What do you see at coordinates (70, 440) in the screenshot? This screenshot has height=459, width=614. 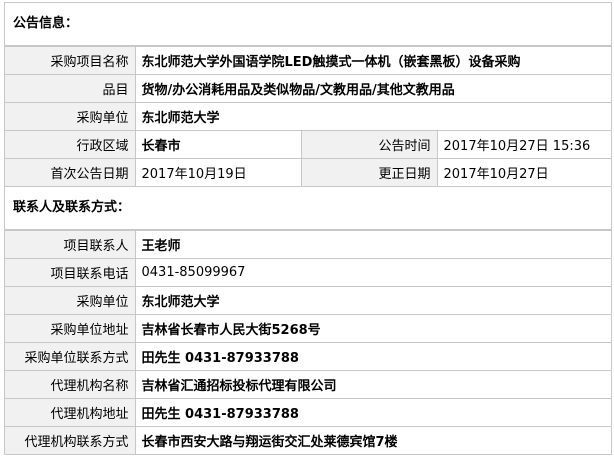 I see `agency-contact-label: 代理机构联系方式` at bounding box center [70, 440].